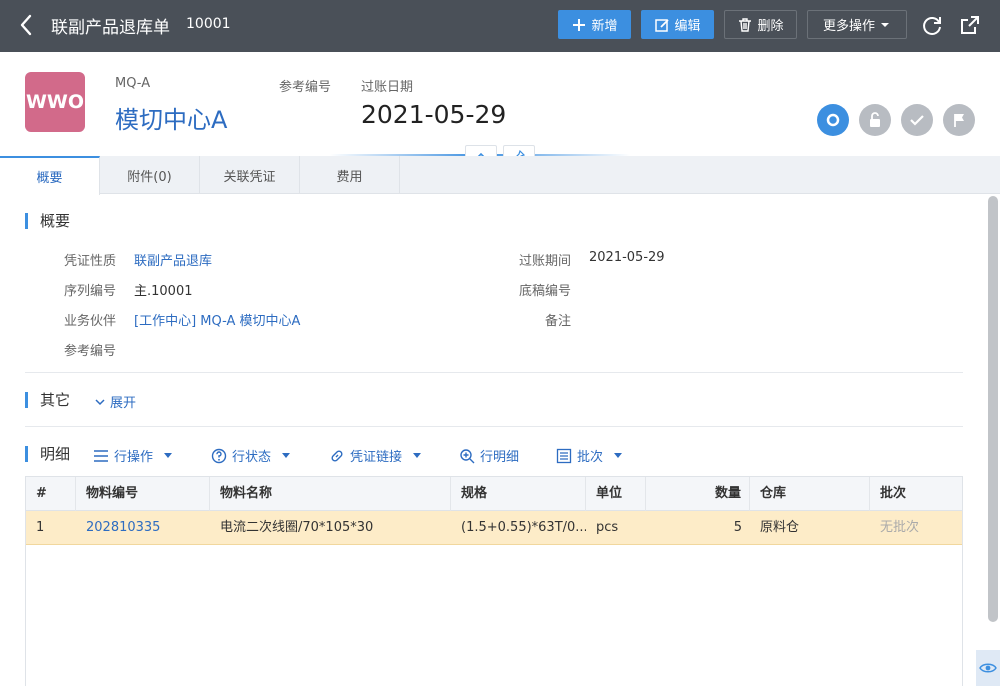 The image size is (1000, 686). I want to click on flag-icon, so click(959, 120).